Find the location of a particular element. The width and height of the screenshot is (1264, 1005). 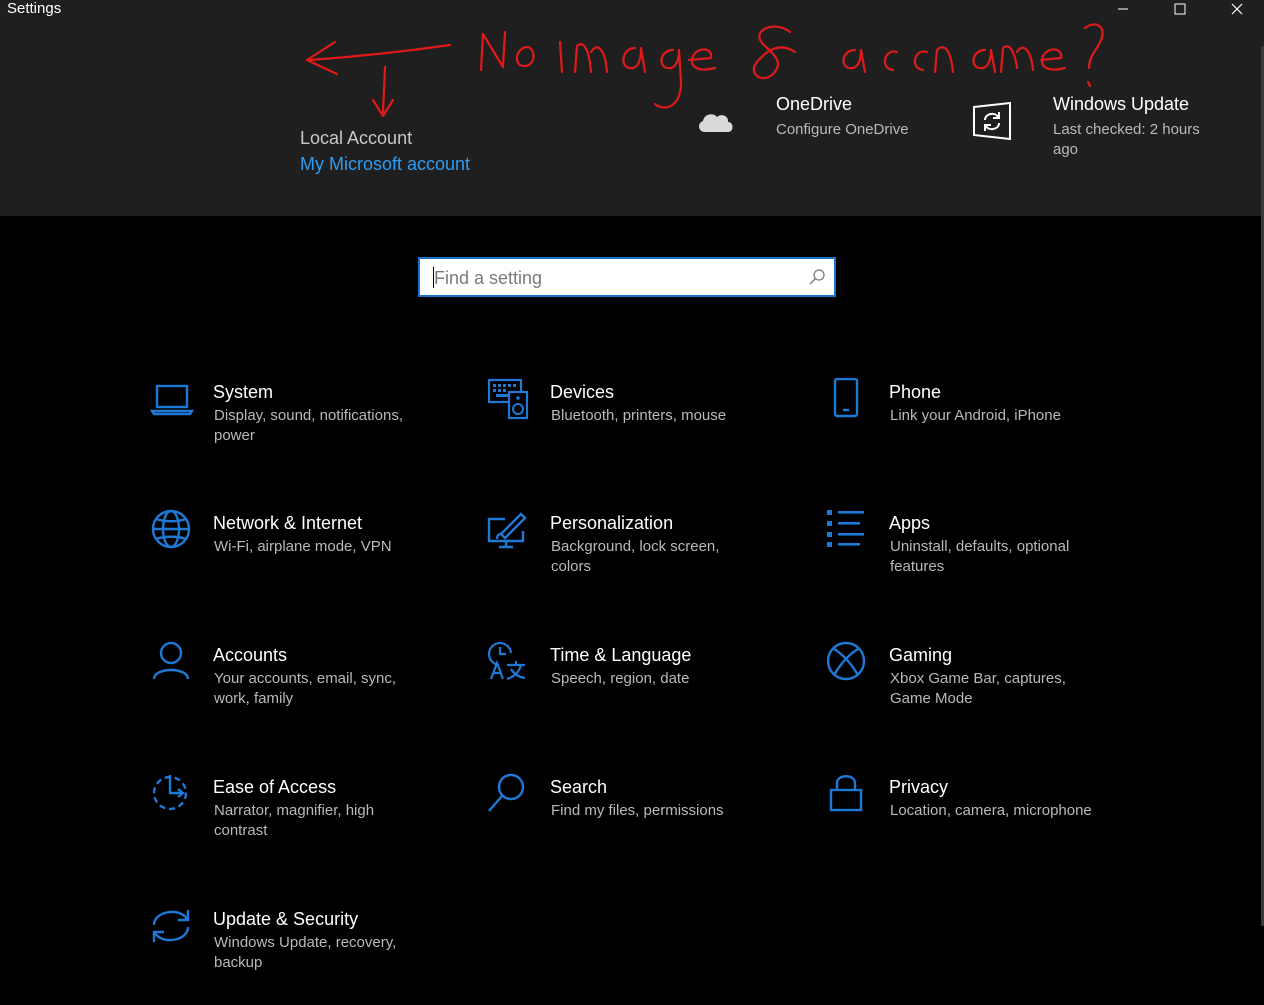

person-icon is located at coordinates (171, 660).